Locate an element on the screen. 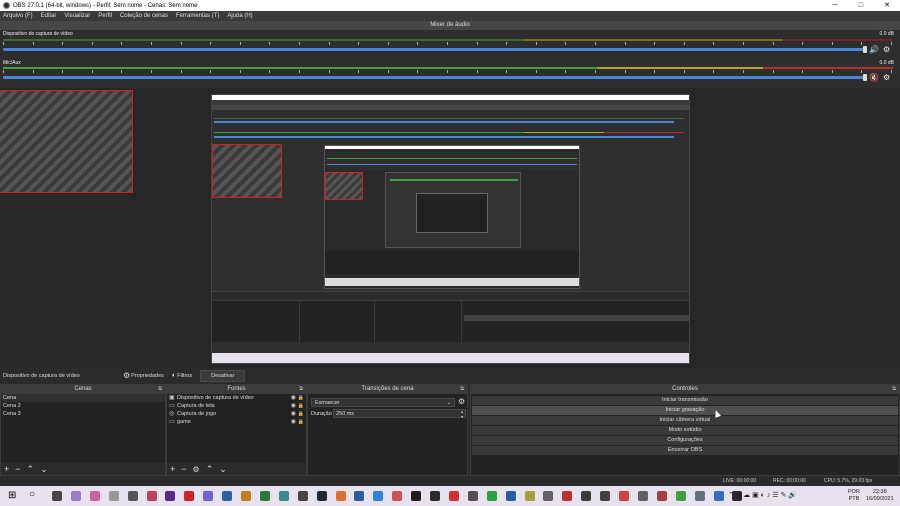 Image resolution: width=900 pixels, height=506 pixels. duration-input: 250 ms ▴ ▾ is located at coordinates (399, 414).